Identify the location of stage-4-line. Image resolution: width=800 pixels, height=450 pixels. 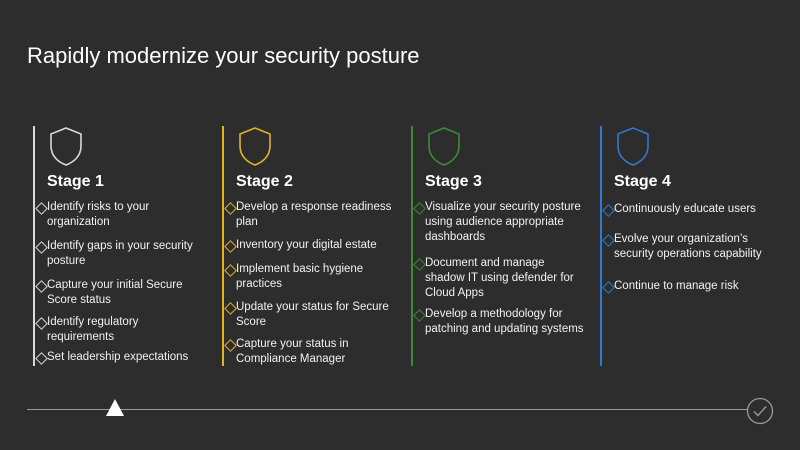
(601, 246).